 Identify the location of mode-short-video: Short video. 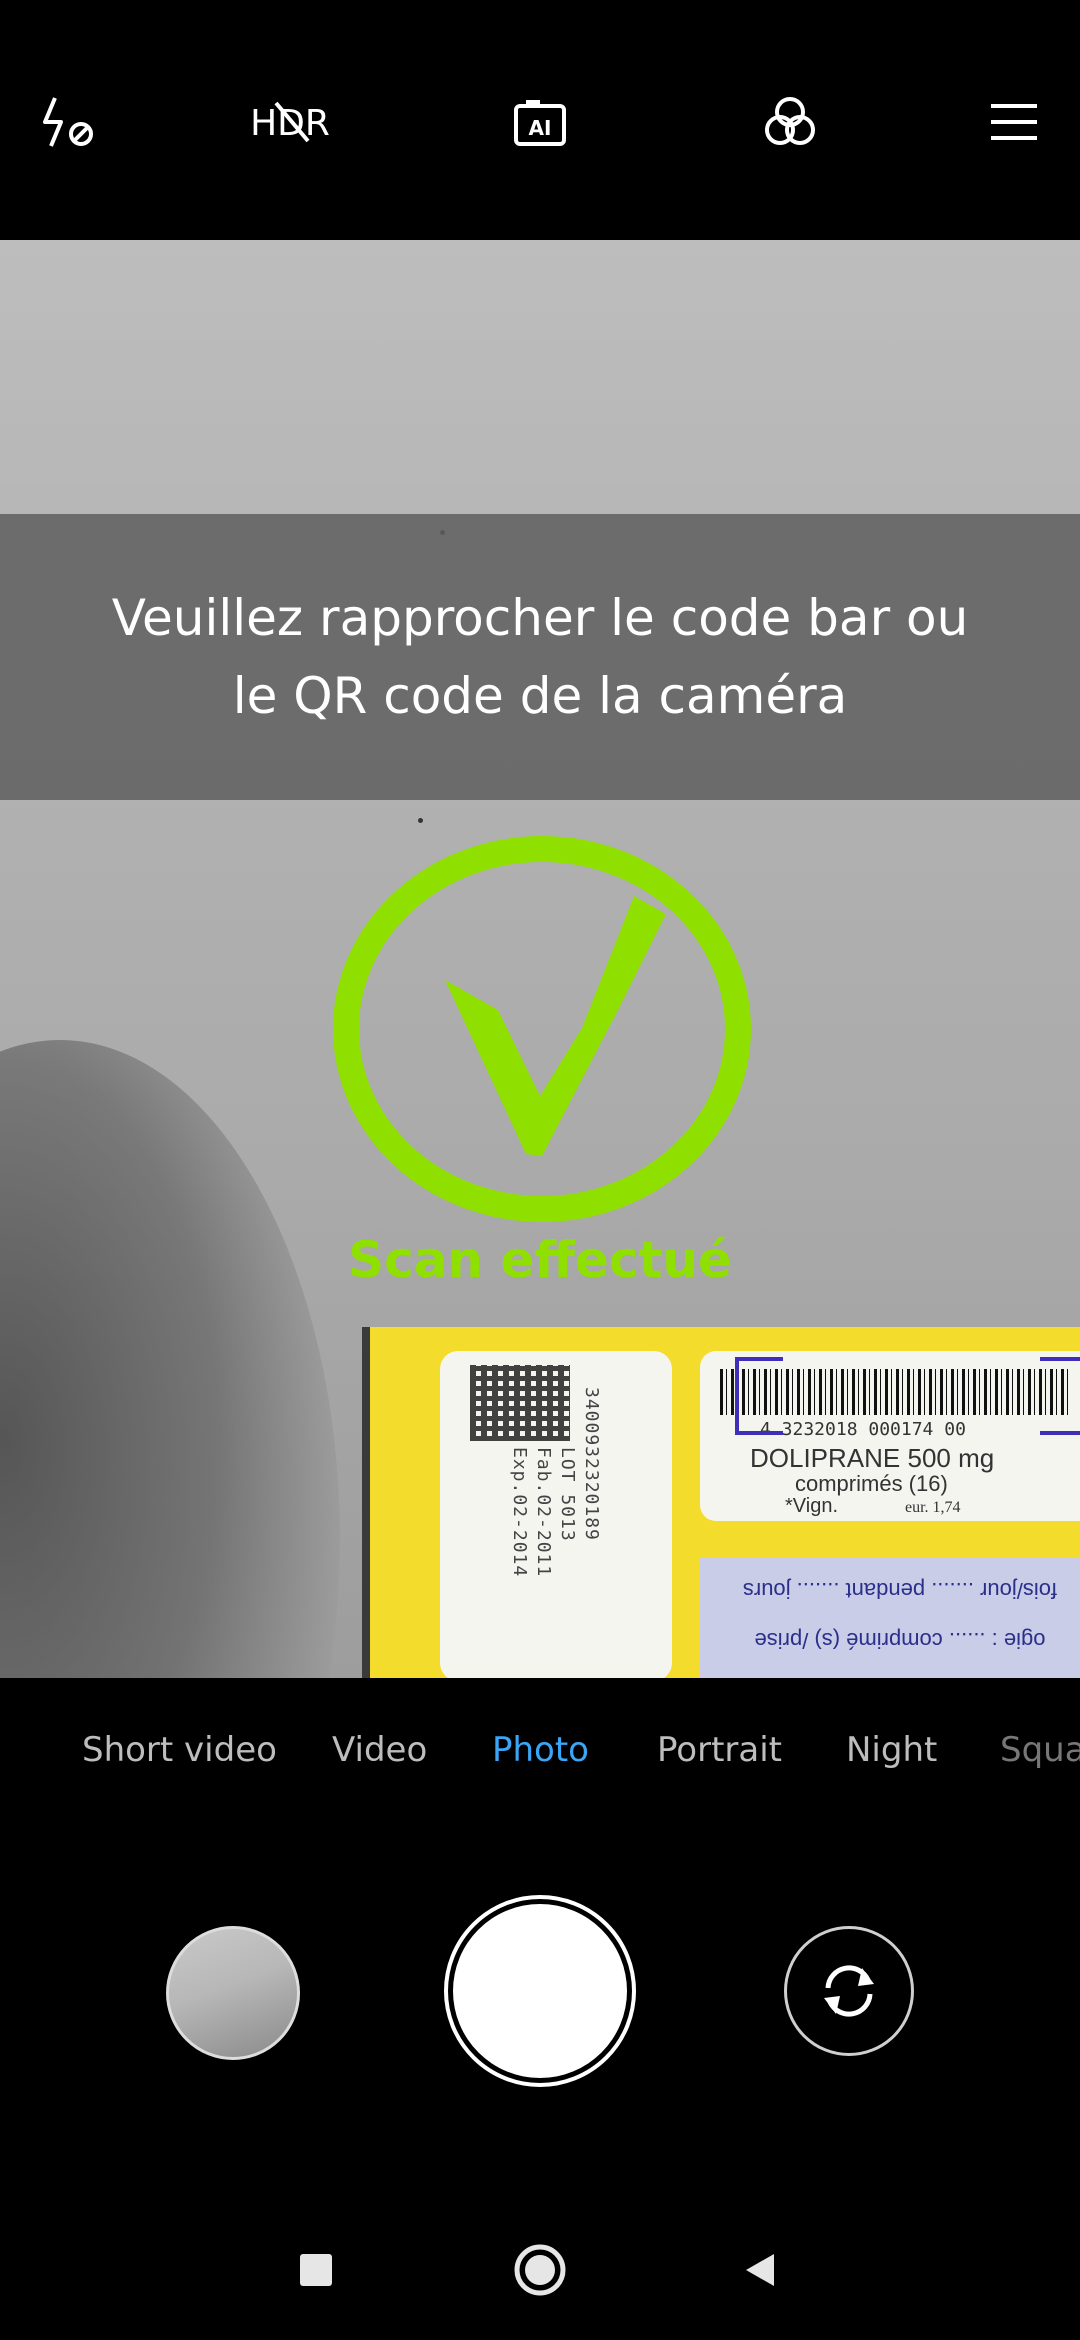
(179, 1750).